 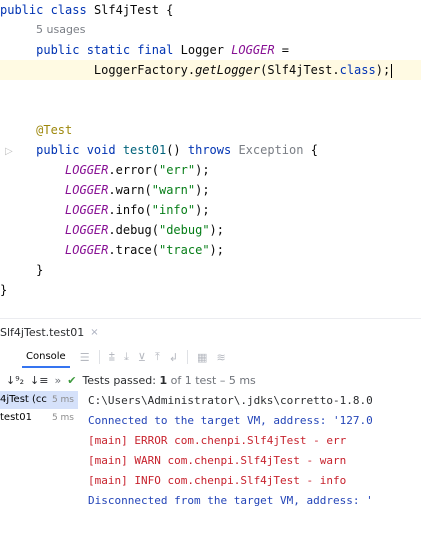 I want to click on factory-method: getLogger, so click(x=228, y=70).